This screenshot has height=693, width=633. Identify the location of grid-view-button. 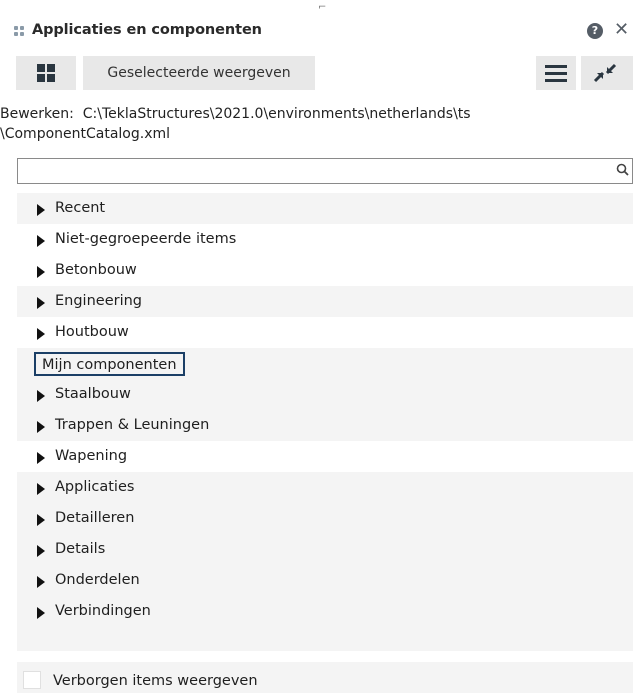
(46, 73).